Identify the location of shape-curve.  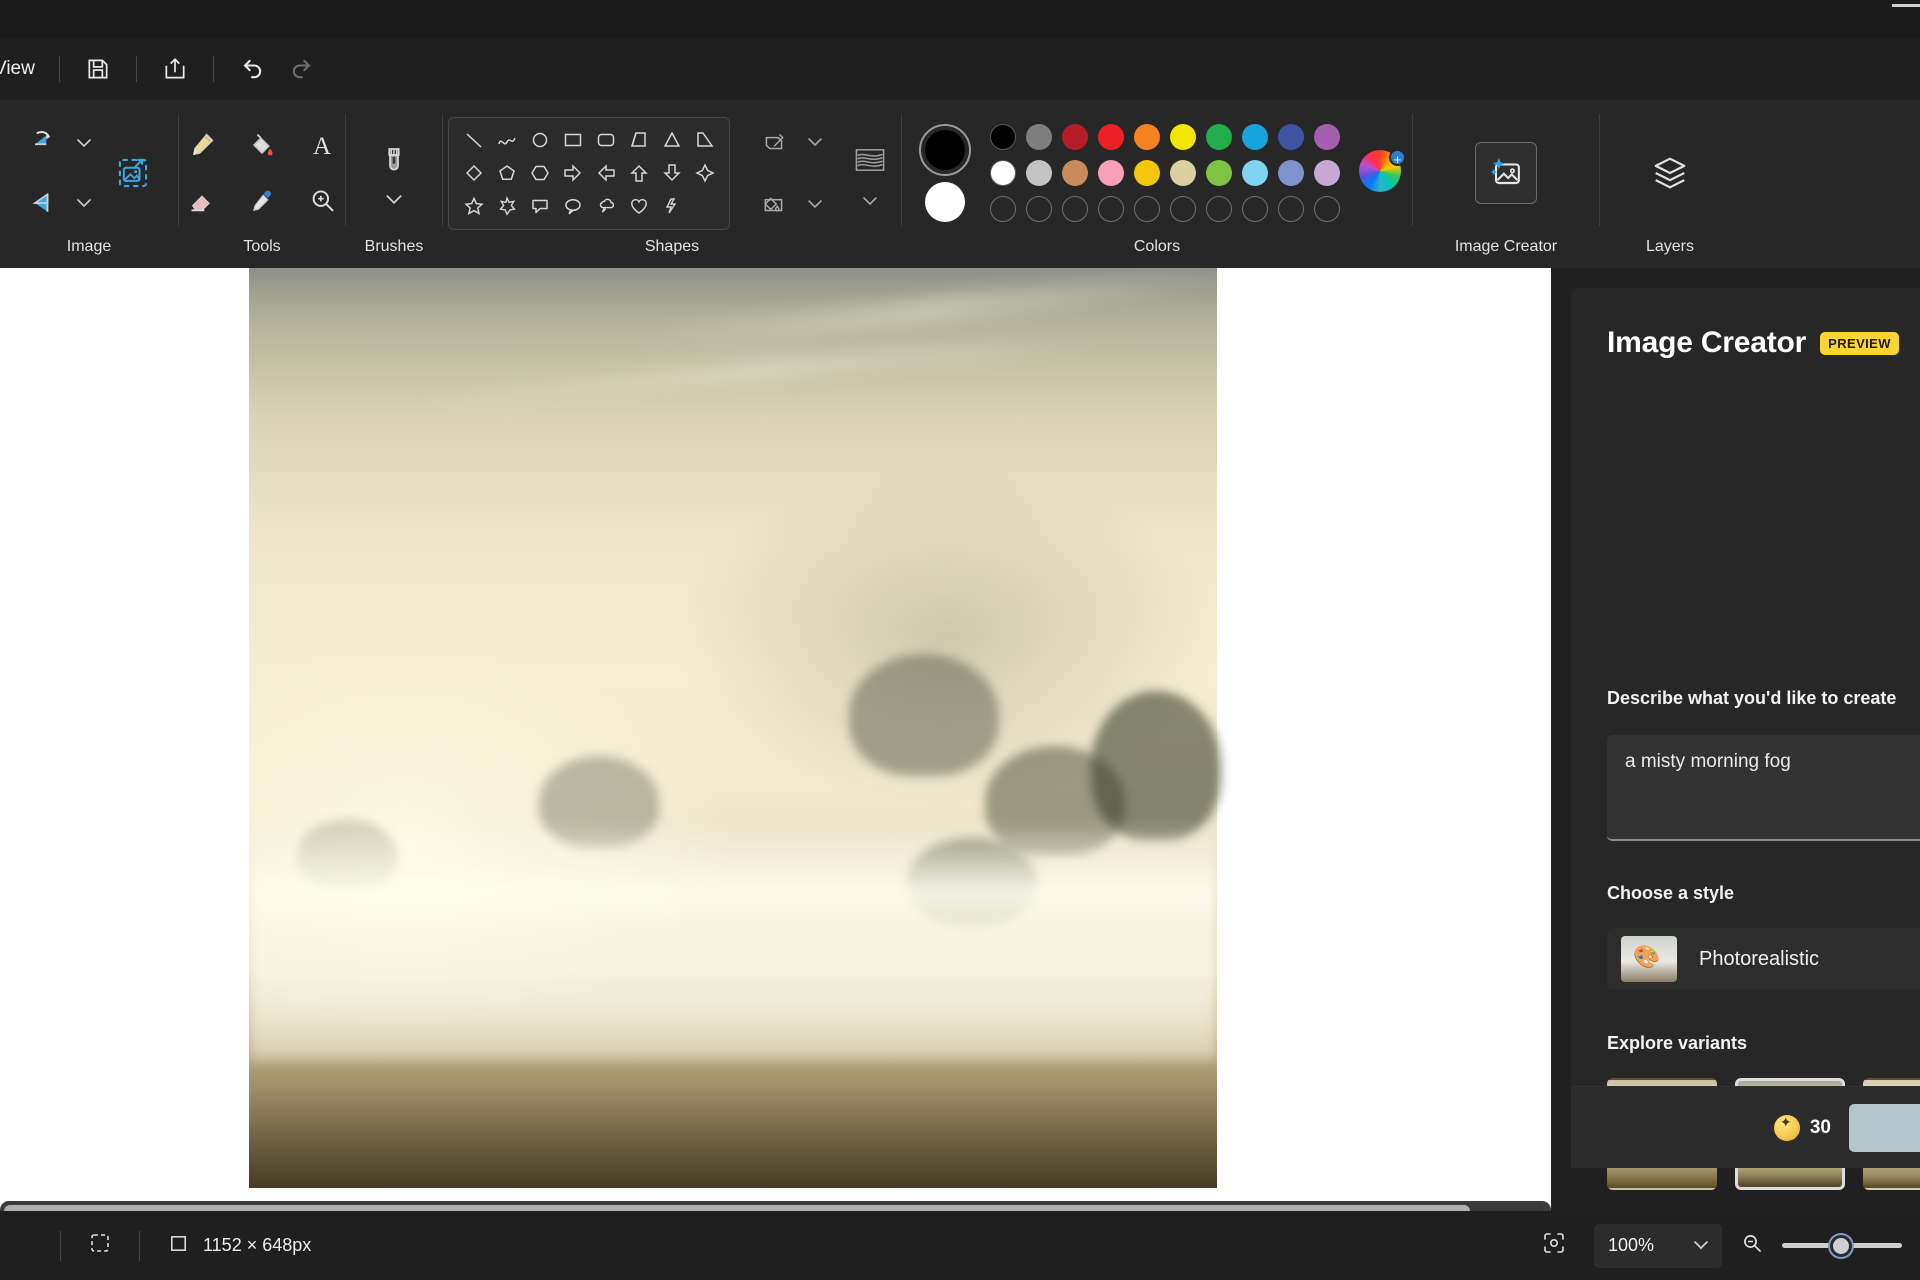
(507, 140).